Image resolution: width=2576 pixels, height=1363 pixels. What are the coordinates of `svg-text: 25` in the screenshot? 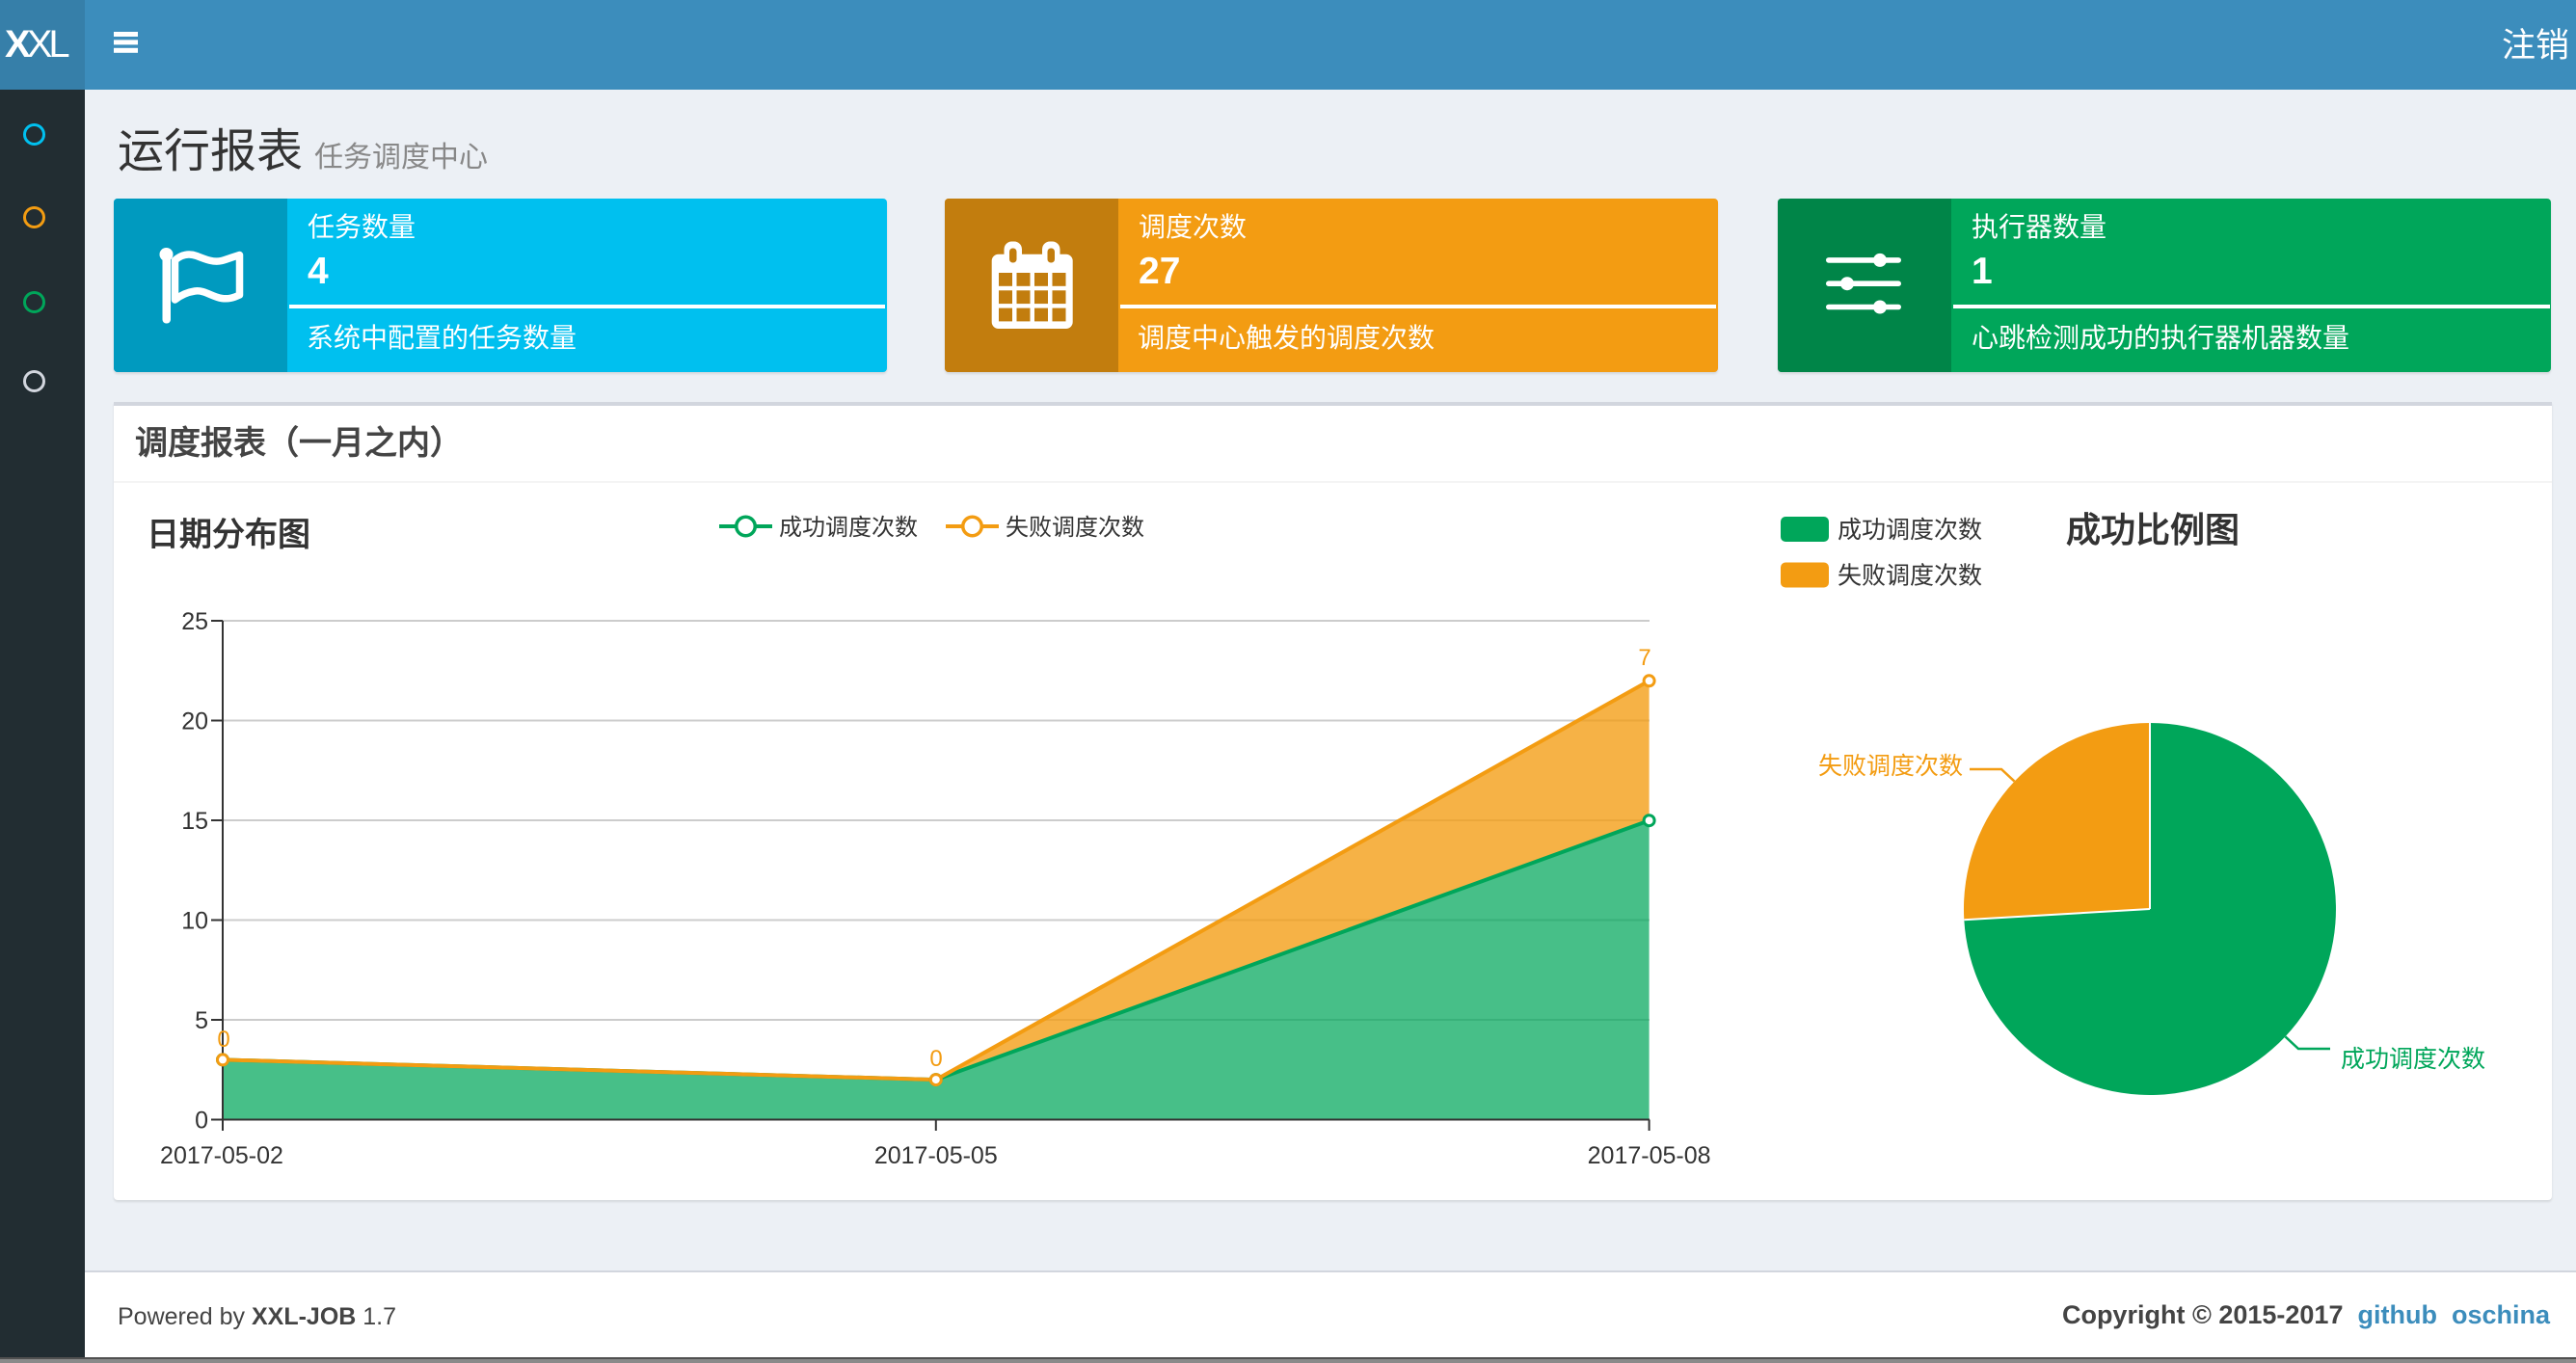 It's located at (195, 621).